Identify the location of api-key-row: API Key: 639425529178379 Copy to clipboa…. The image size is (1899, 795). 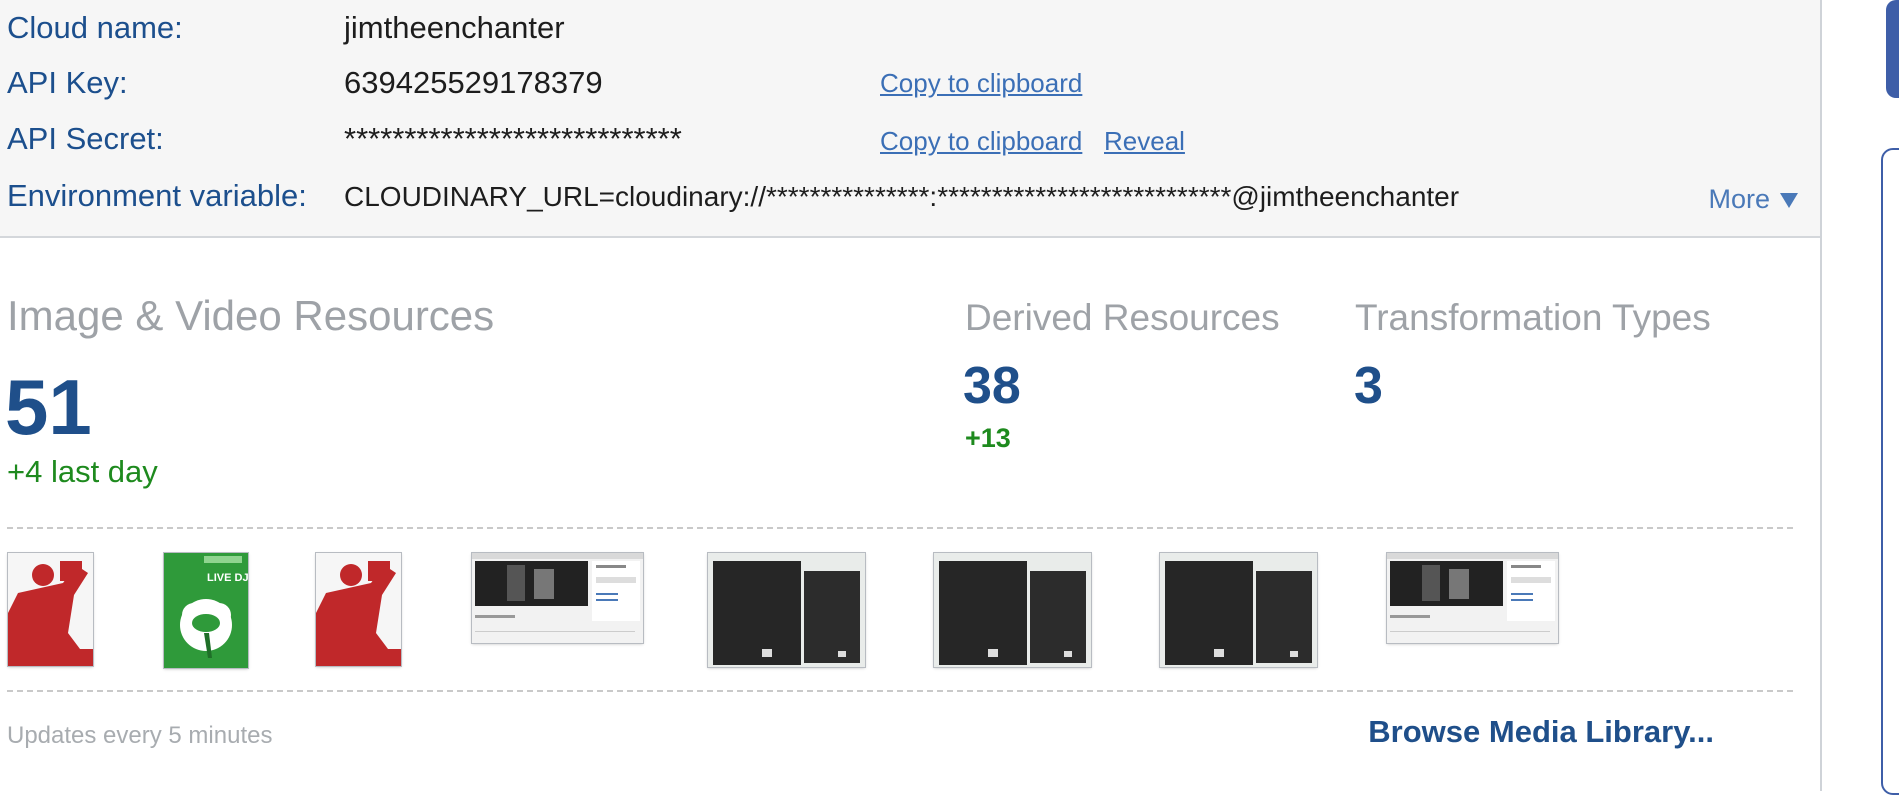
(910, 85).